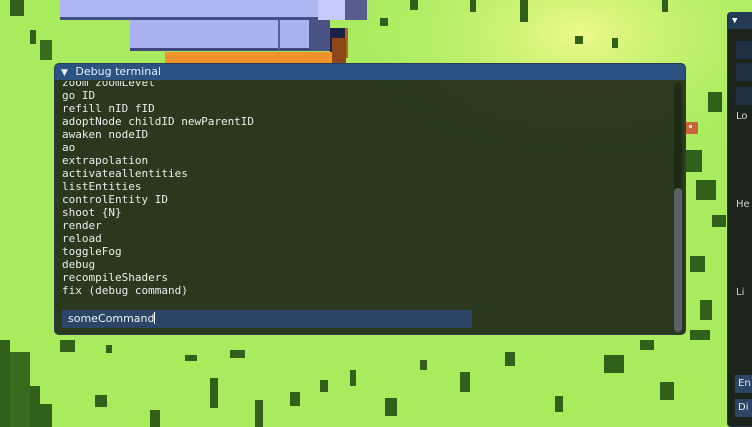  I want to click on command-line: zoom zoomLevel, so click(108, 85).